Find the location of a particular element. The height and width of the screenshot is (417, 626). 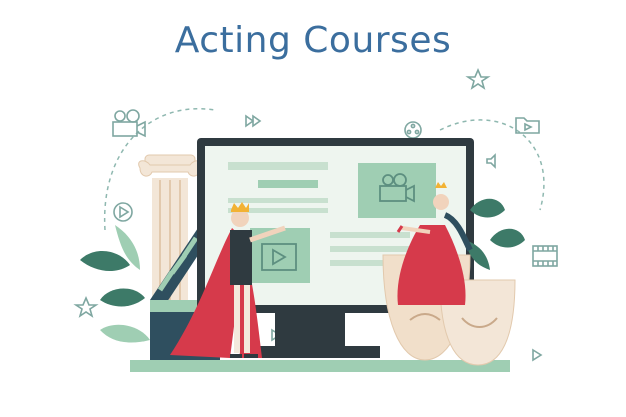

fast-forward-icon is located at coordinates (253, 121).